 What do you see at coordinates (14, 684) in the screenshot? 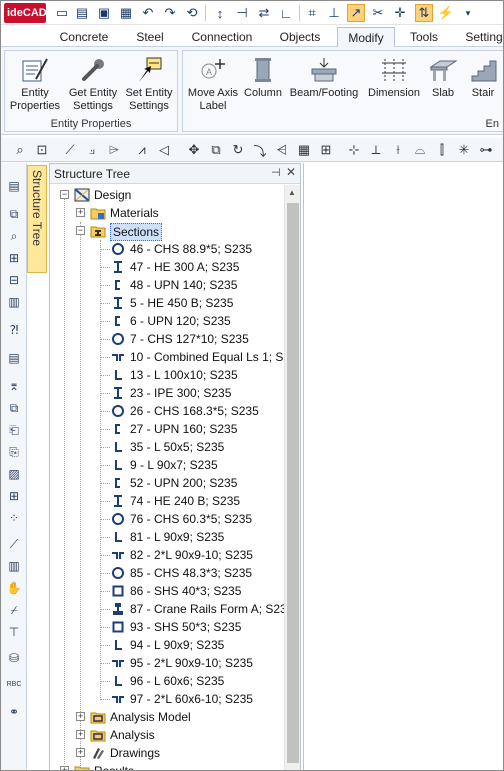
I see `auto-rbc-icon: RBC` at bounding box center [14, 684].